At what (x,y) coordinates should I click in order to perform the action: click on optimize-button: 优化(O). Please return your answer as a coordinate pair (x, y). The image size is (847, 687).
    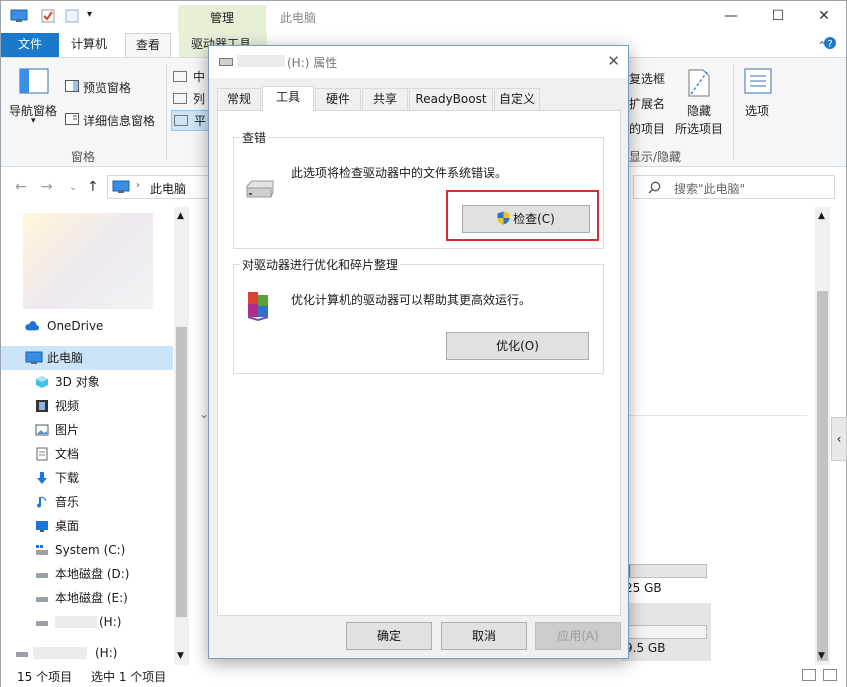
    Looking at the image, I should click on (517, 346).